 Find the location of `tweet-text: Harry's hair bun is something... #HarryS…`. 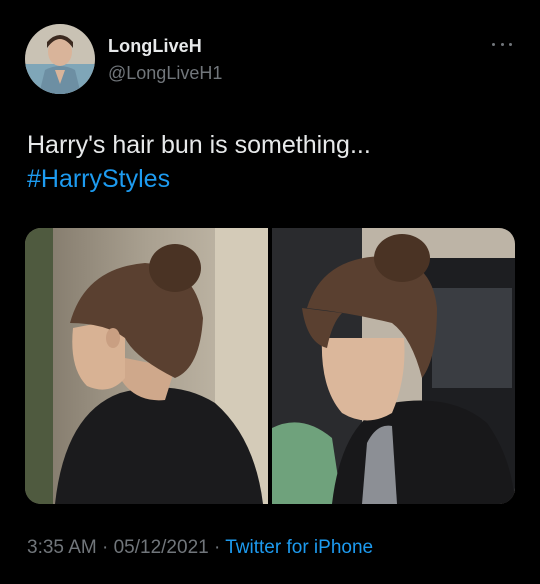

tweet-text: Harry's hair bun is something... #HarryS… is located at coordinates (272, 162).